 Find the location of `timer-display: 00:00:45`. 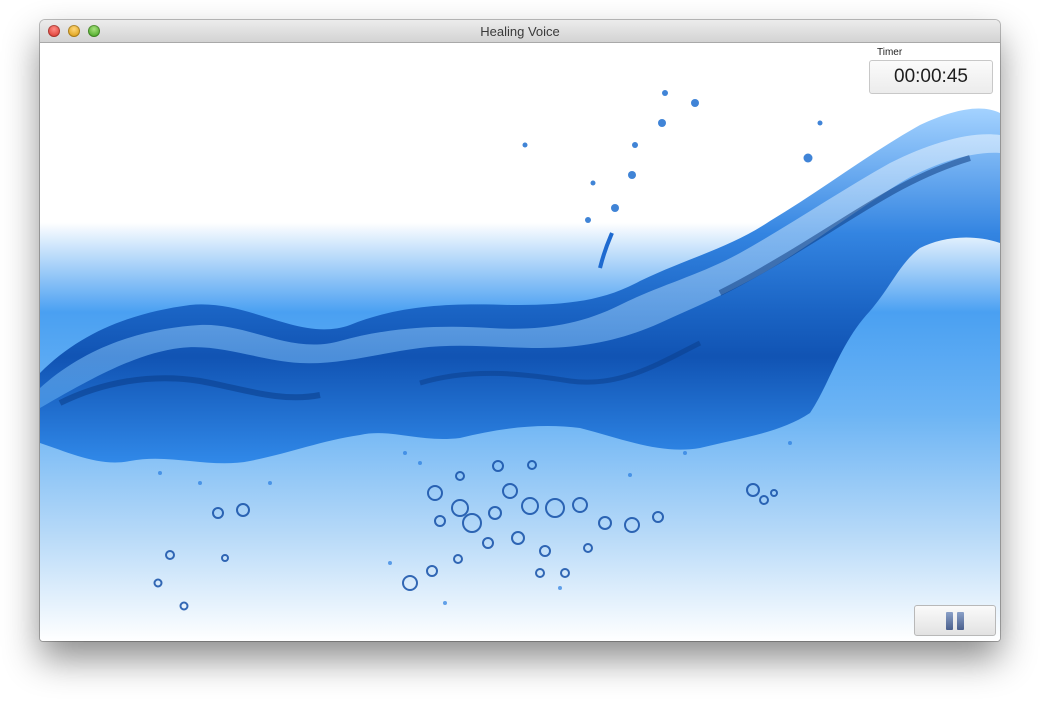

timer-display: 00:00:45 is located at coordinates (931, 77).